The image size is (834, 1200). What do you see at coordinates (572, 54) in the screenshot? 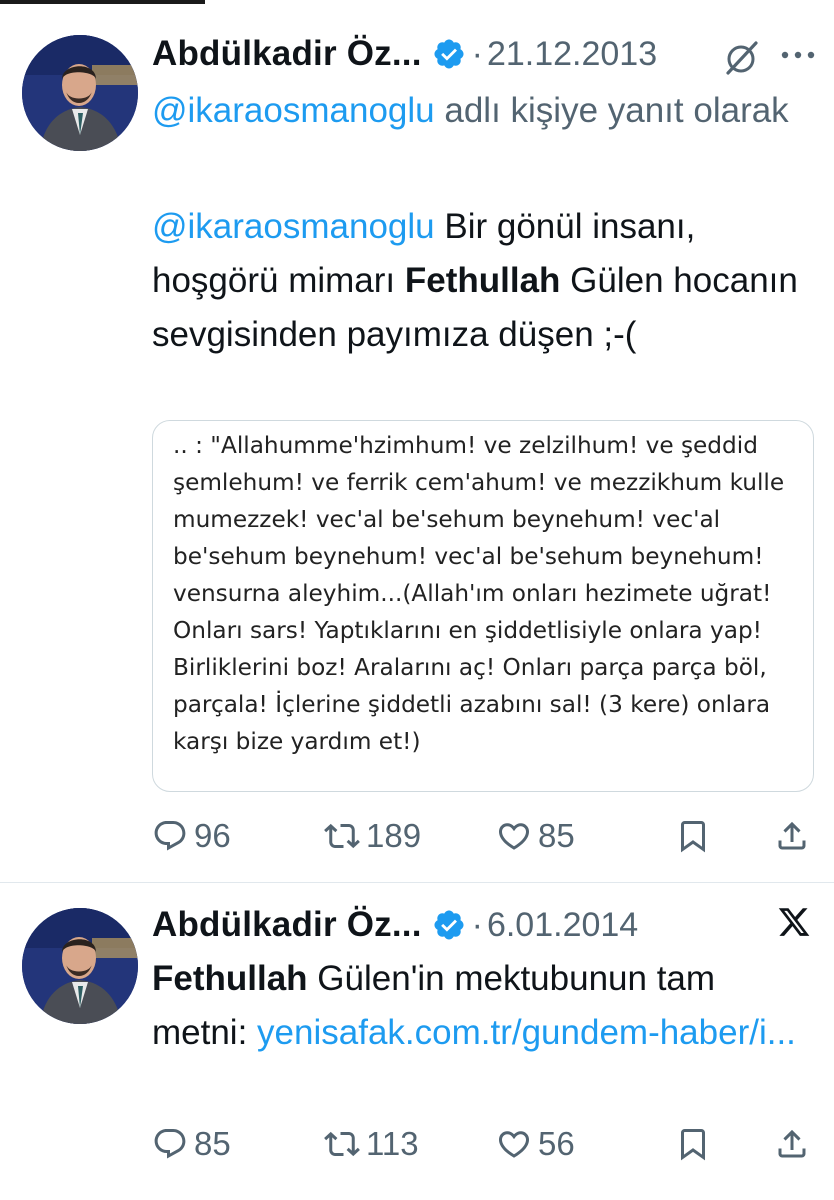
I see `tweet-date: 21.12.2013` at bounding box center [572, 54].